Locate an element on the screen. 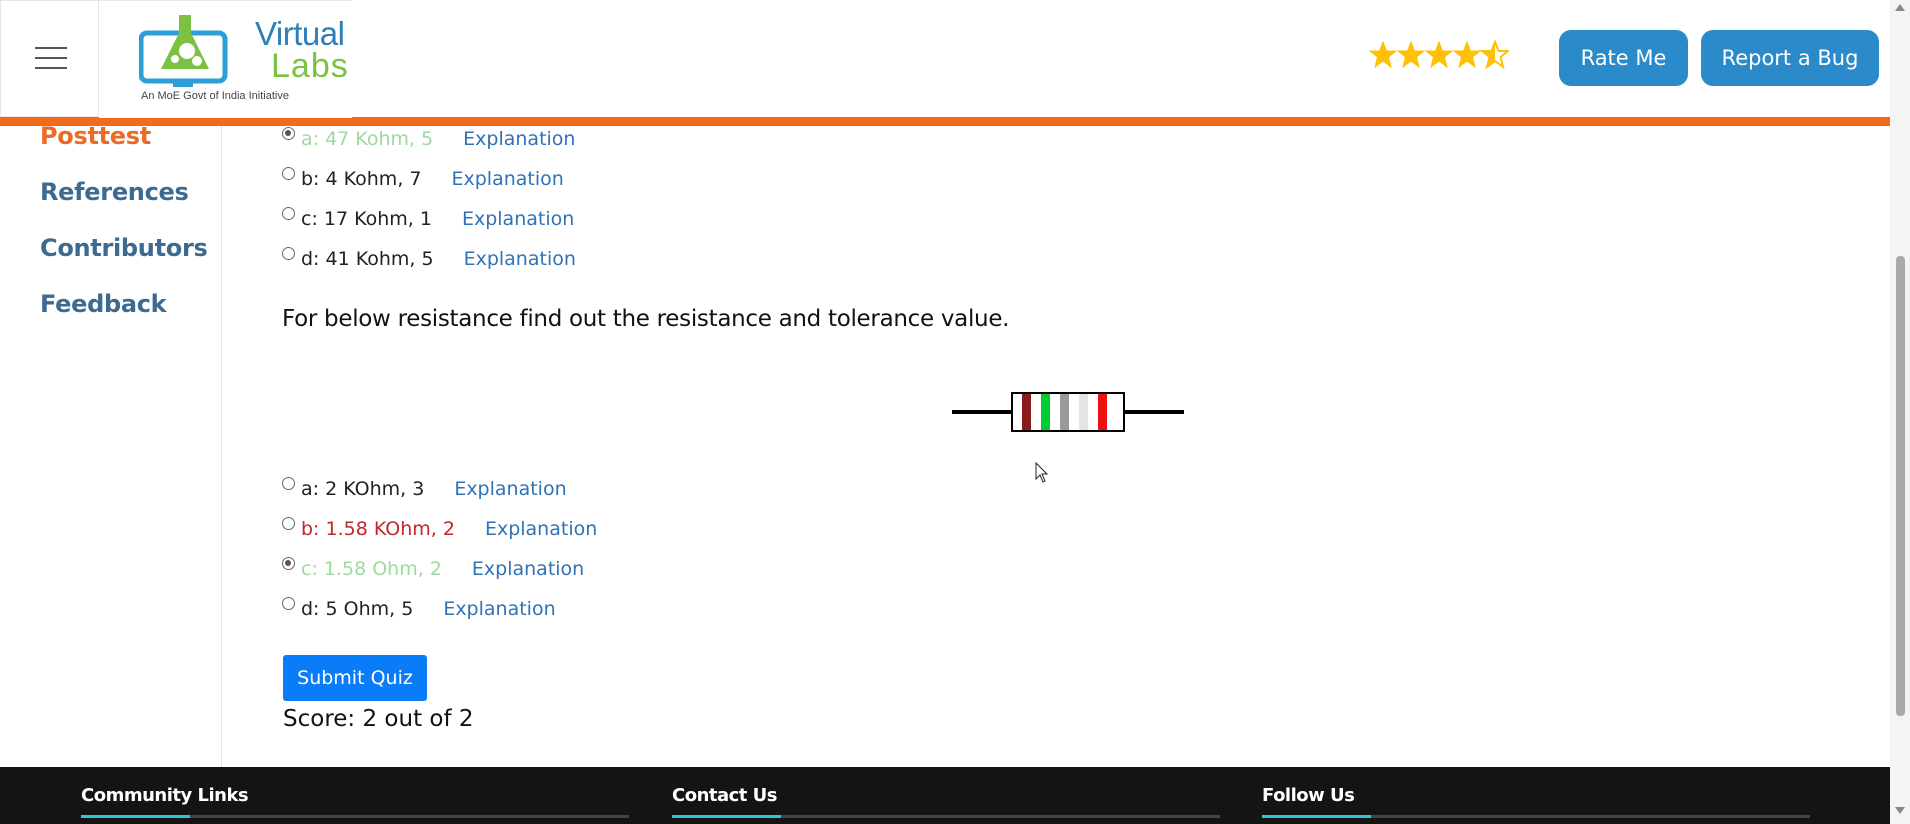  q2-option-b: b: 1.58 KOhm, 2 Explanation is located at coordinates (439, 529).